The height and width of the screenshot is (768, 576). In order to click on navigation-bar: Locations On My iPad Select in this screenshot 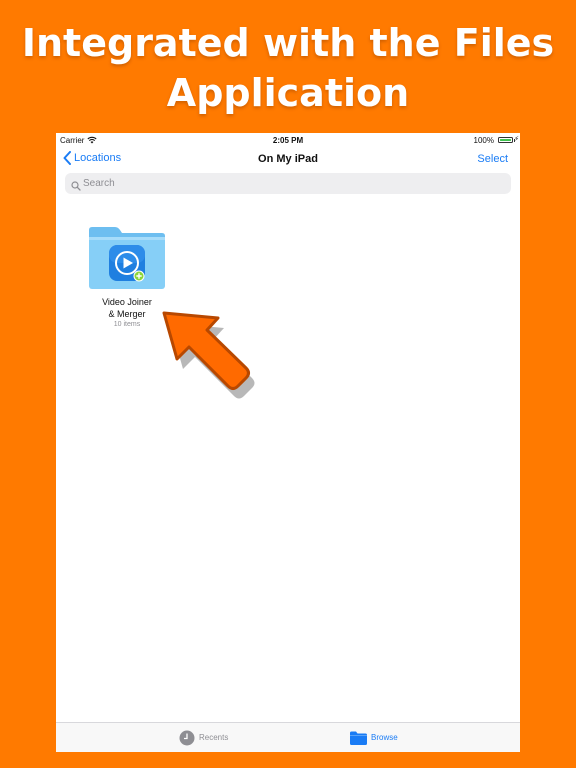, I will do `click(288, 160)`.